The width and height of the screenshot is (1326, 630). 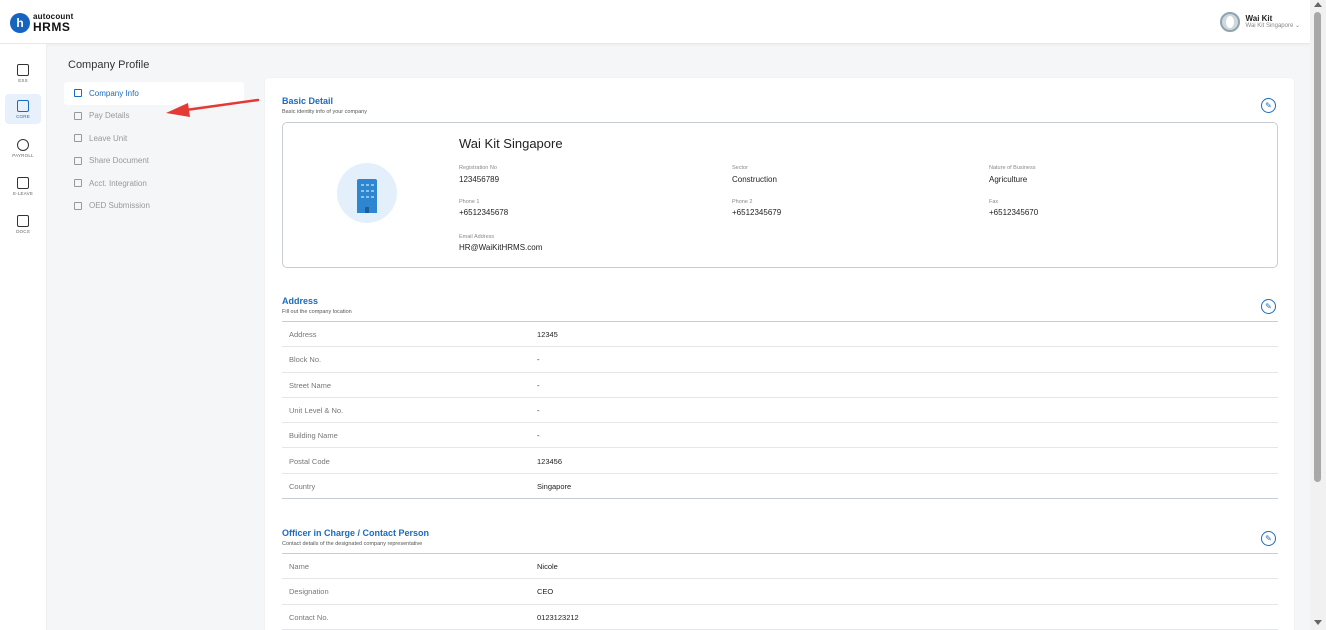 What do you see at coordinates (154, 138) in the screenshot?
I see `nav-leave-unit: Leave Unit` at bounding box center [154, 138].